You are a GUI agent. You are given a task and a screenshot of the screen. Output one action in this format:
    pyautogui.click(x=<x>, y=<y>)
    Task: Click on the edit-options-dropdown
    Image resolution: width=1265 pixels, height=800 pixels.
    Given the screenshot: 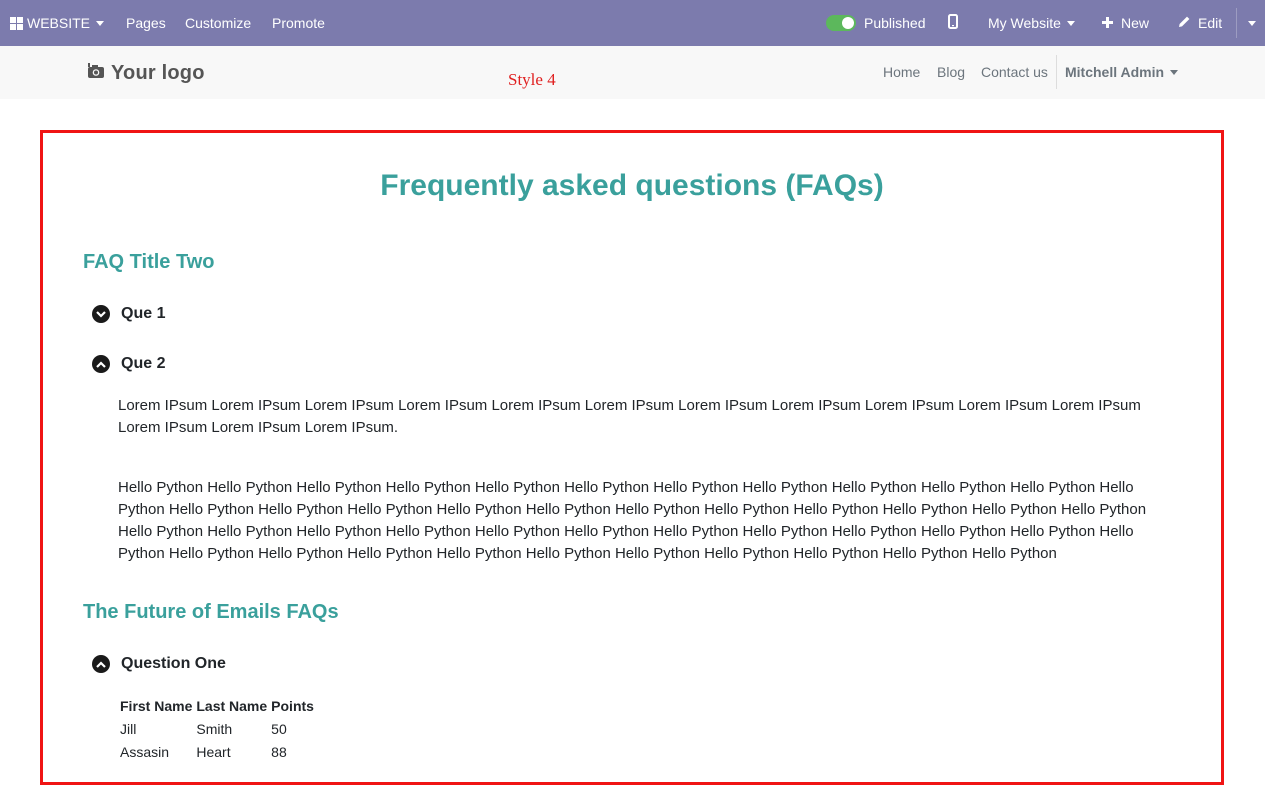 What is the action you would take?
    pyautogui.click(x=1251, y=23)
    